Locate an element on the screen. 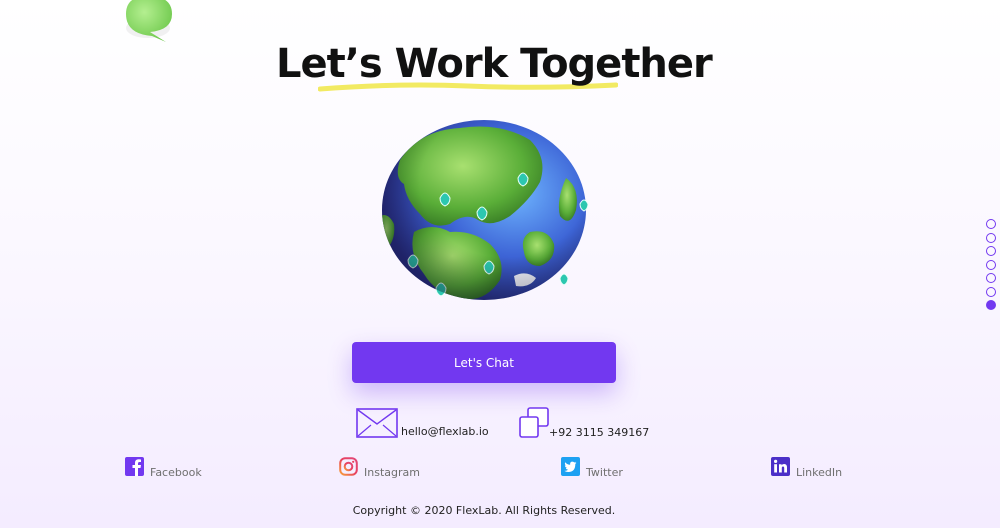 The image size is (1000, 528). instagram-icon is located at coordinates (348, 466).